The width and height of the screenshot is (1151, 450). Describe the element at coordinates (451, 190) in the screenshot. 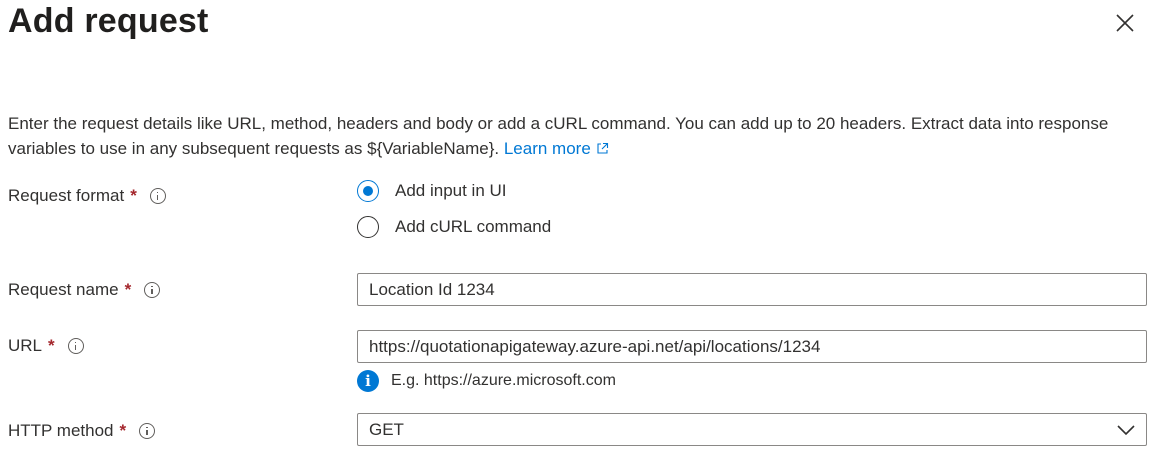

I see `radio-label: Add input in UI` at that location.